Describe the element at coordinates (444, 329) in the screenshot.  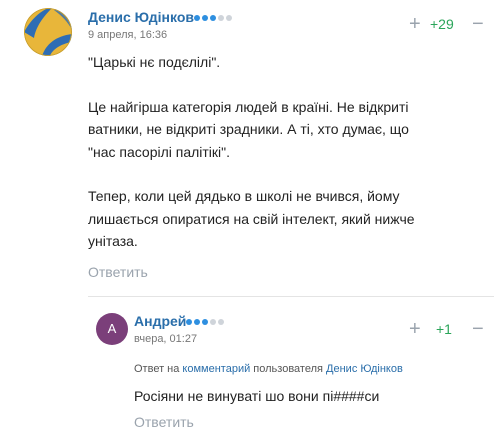
I see `comment-score: +1` at that location.